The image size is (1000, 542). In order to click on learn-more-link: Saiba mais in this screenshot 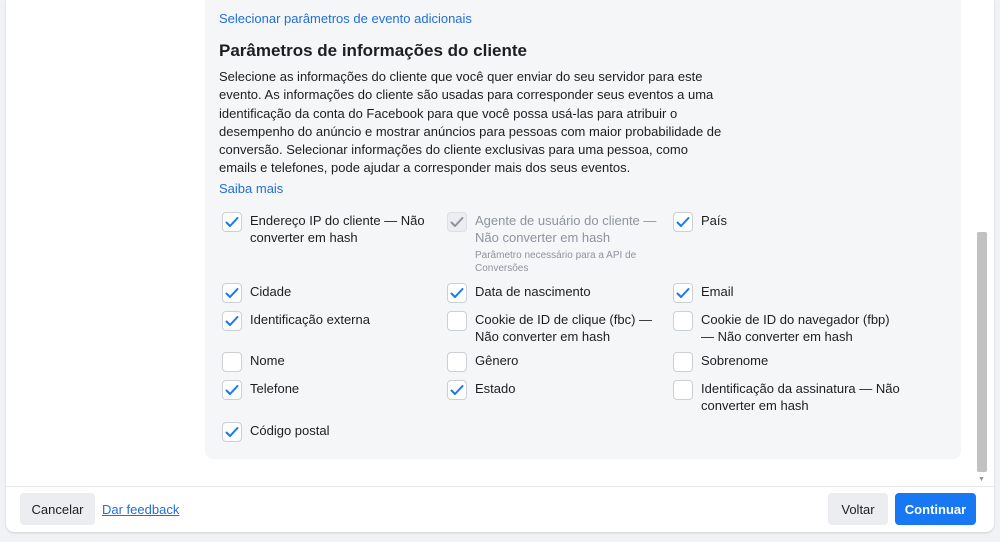, I will do `click(251, 188)`.